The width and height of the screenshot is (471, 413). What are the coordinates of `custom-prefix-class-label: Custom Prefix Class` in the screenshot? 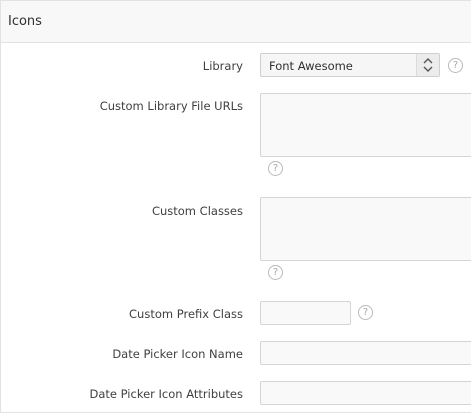 It's located at (186, 314).